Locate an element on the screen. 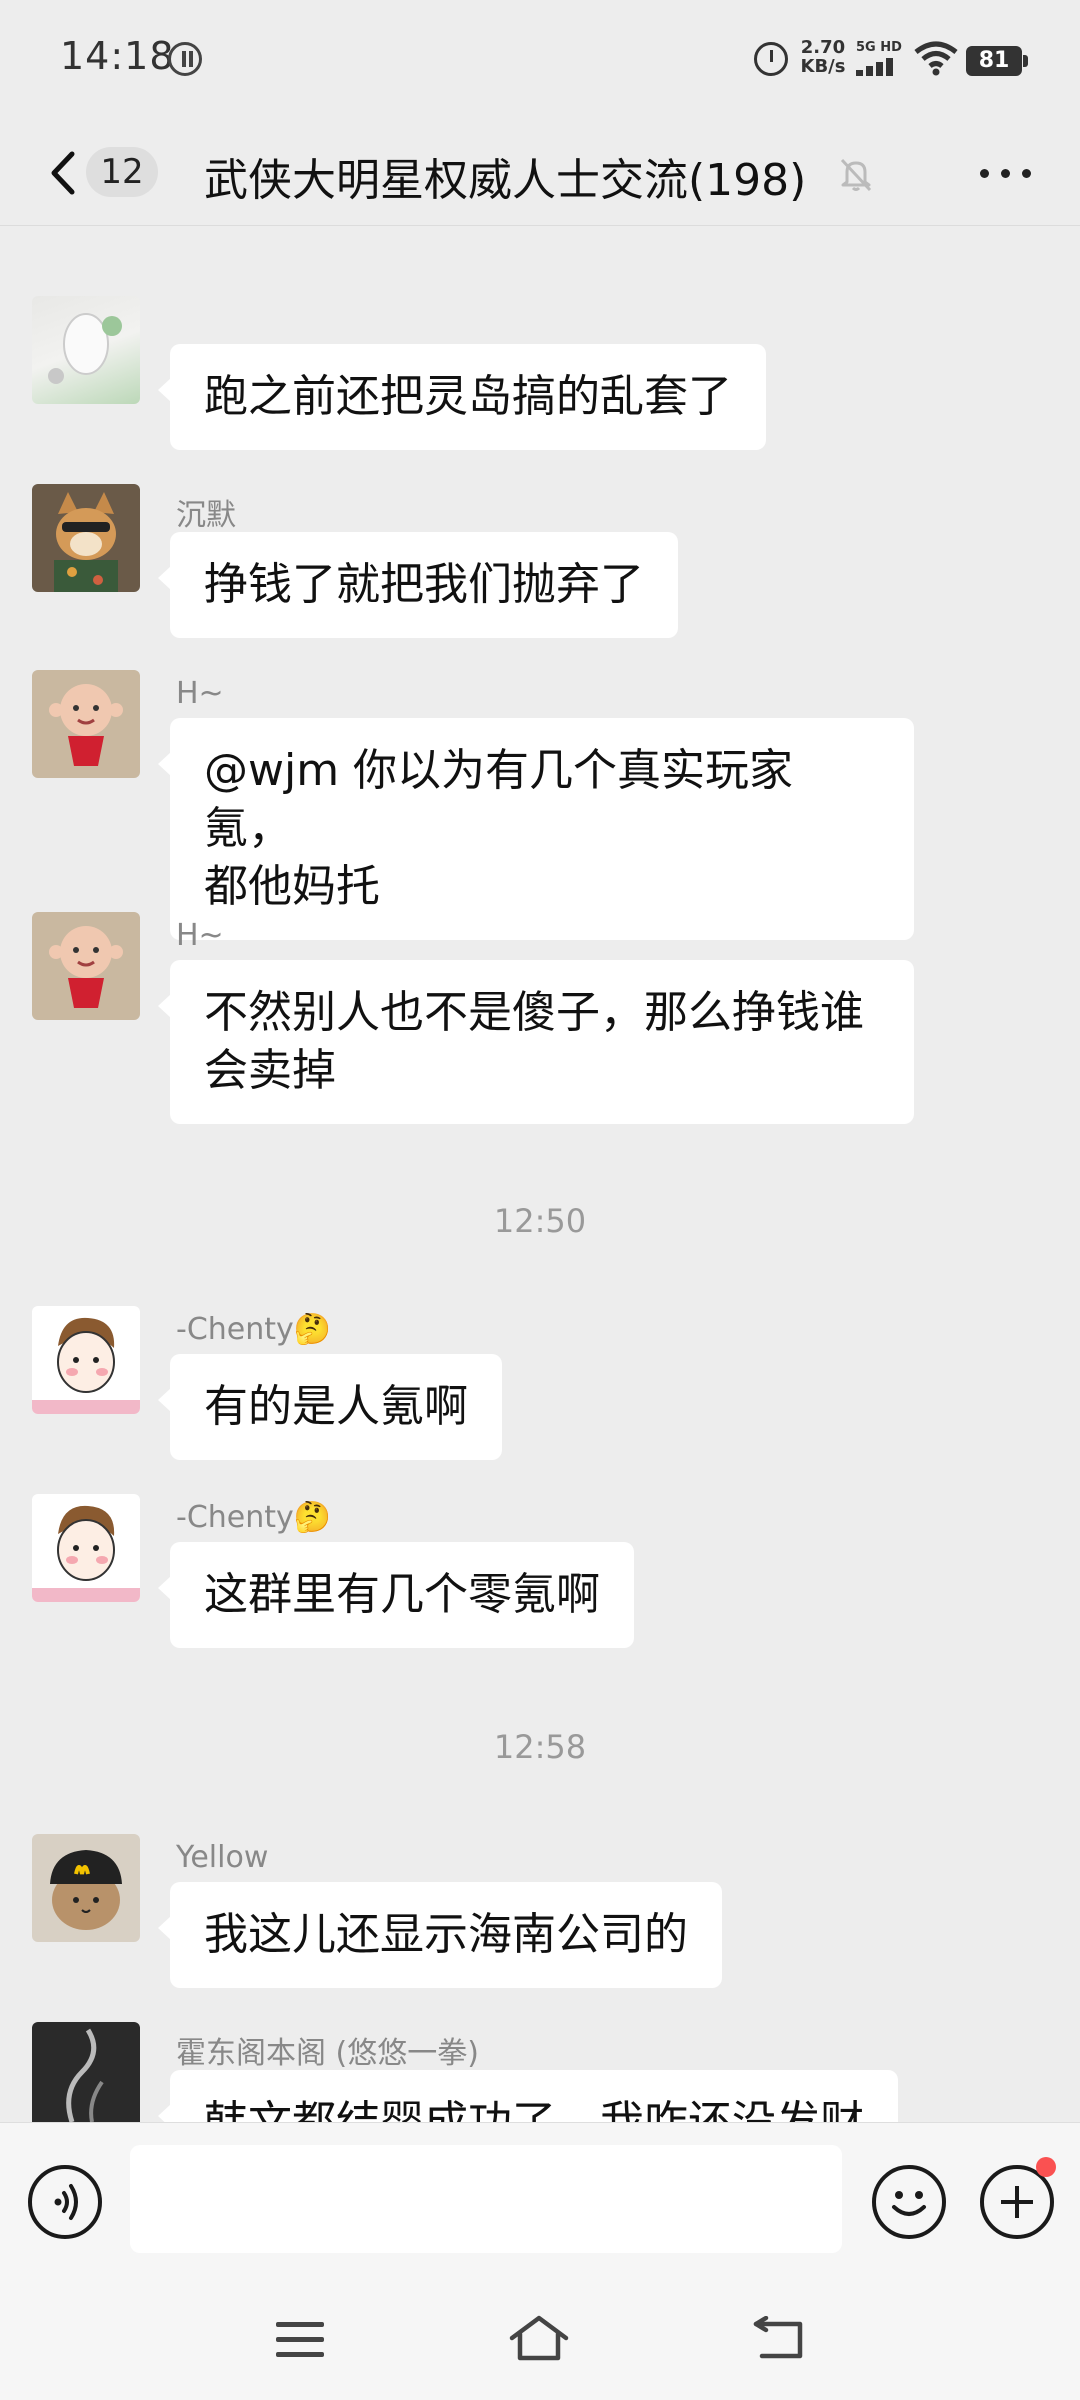 Image resolution: width=1080 pixels, height=2400 pixels. message-bubble: 跑之前还把灵岛搞的乱套了 is located at coordinates (462, 397).